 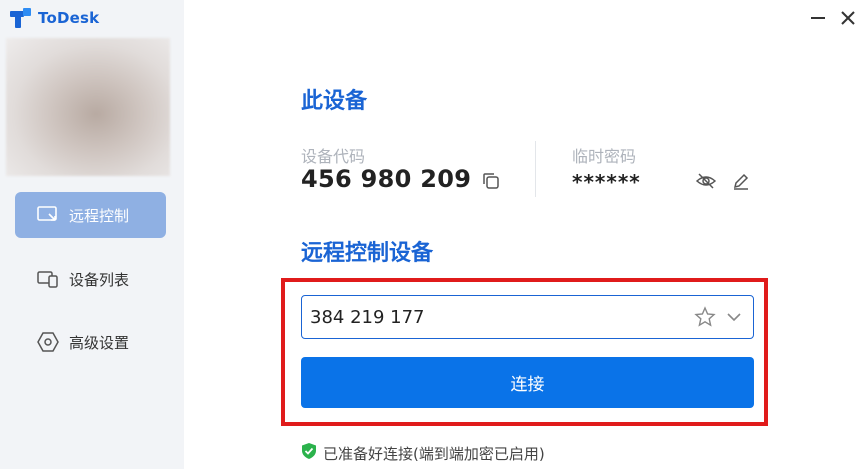 What do you see at coordinates (386, 179) in the screenshot?
I see `device-code: 456 980 209` at bounding box center [386, 179].